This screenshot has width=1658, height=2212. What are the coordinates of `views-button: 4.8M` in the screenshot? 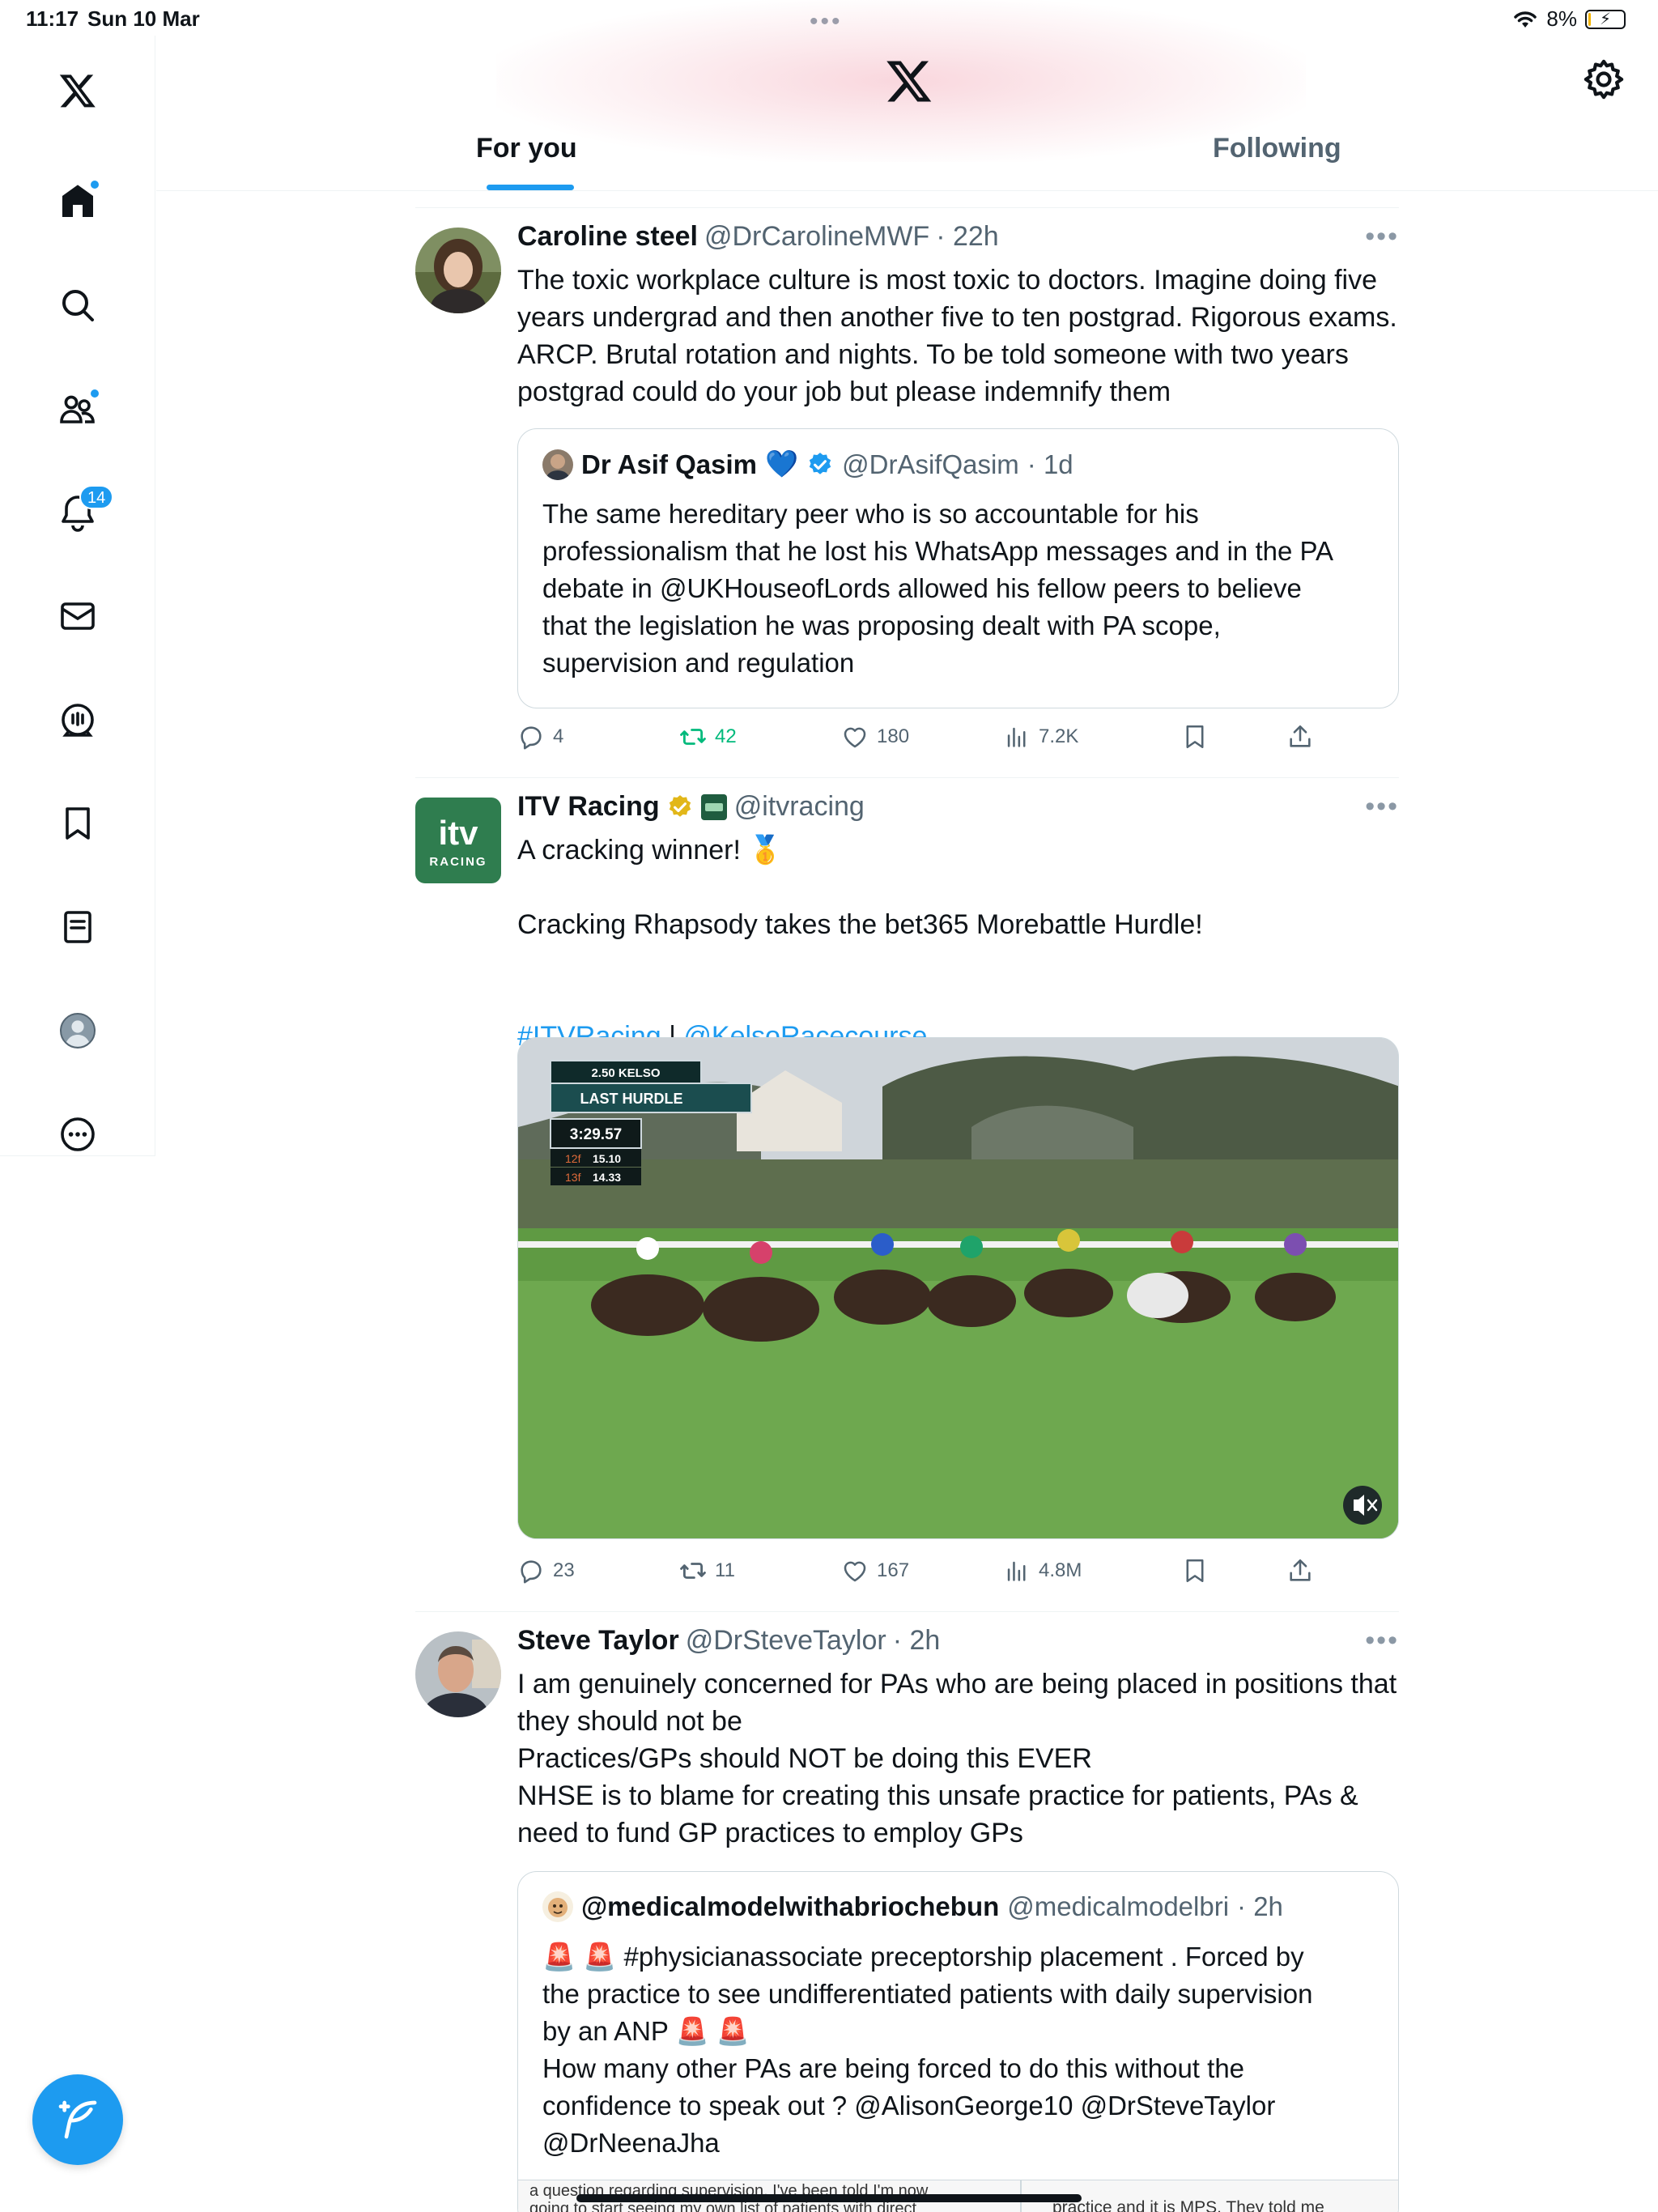 It's located at (1042, 1571).